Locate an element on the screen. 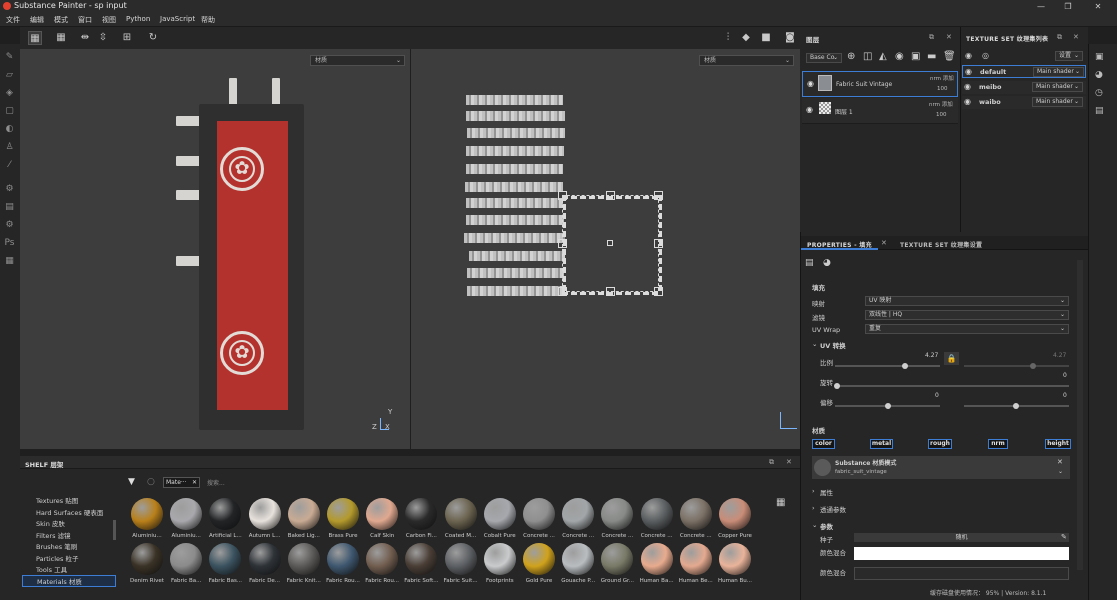 The height and width of the screenshot is (600, 1117). scale-slider-knob is located at coordinates (905, 366).